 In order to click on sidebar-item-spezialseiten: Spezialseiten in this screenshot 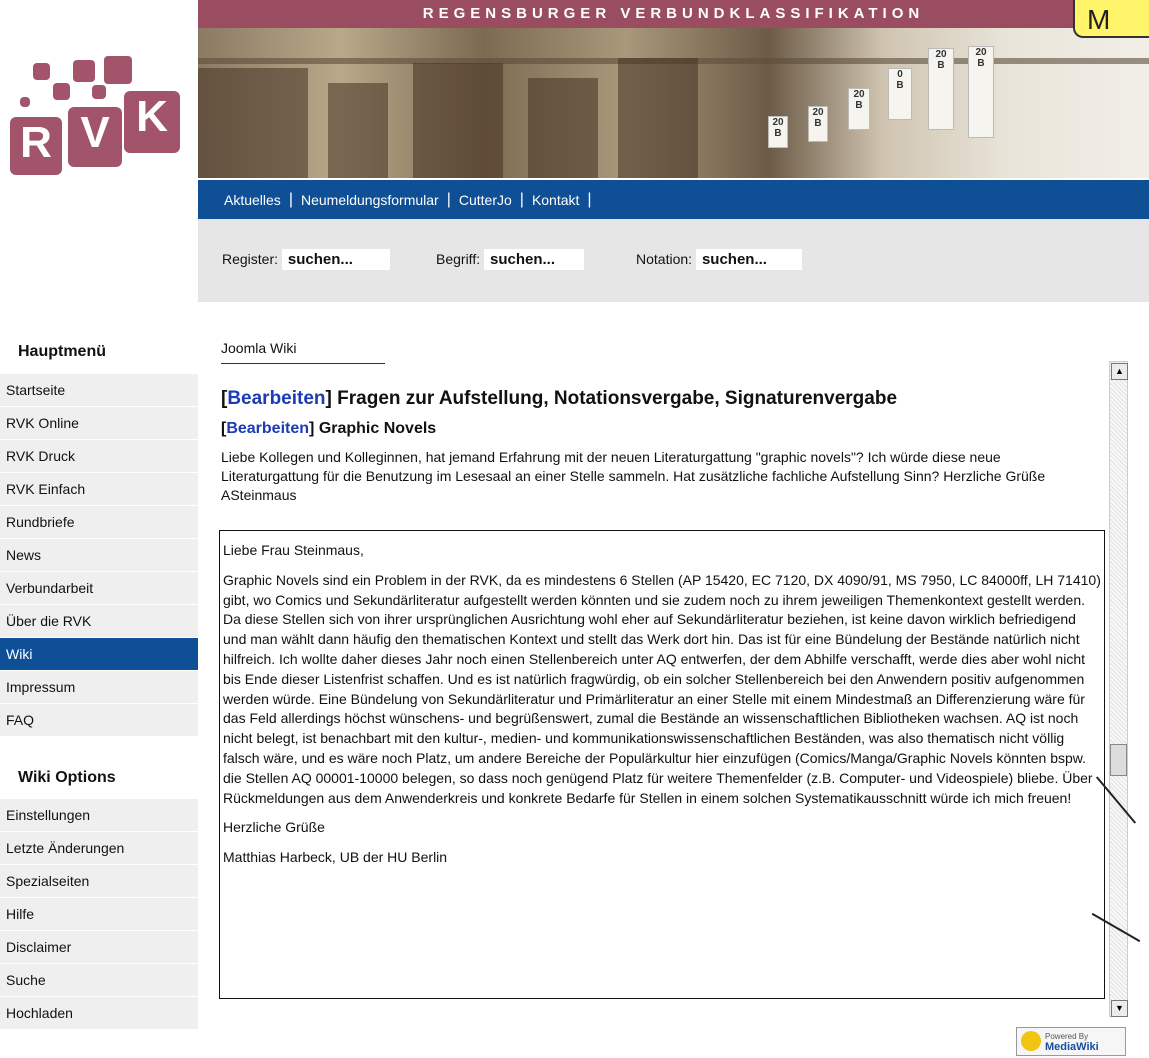, I will do `click(99, 881)`.